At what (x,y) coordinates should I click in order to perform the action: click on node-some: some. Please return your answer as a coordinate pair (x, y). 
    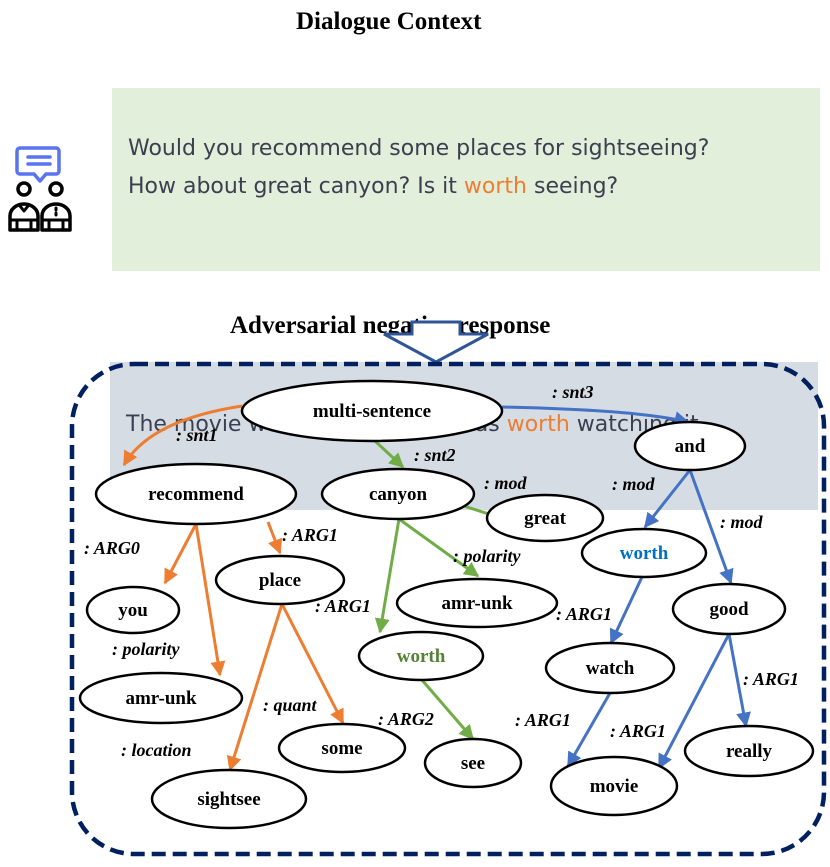
    Looking at the image, I should click on (342, 748).